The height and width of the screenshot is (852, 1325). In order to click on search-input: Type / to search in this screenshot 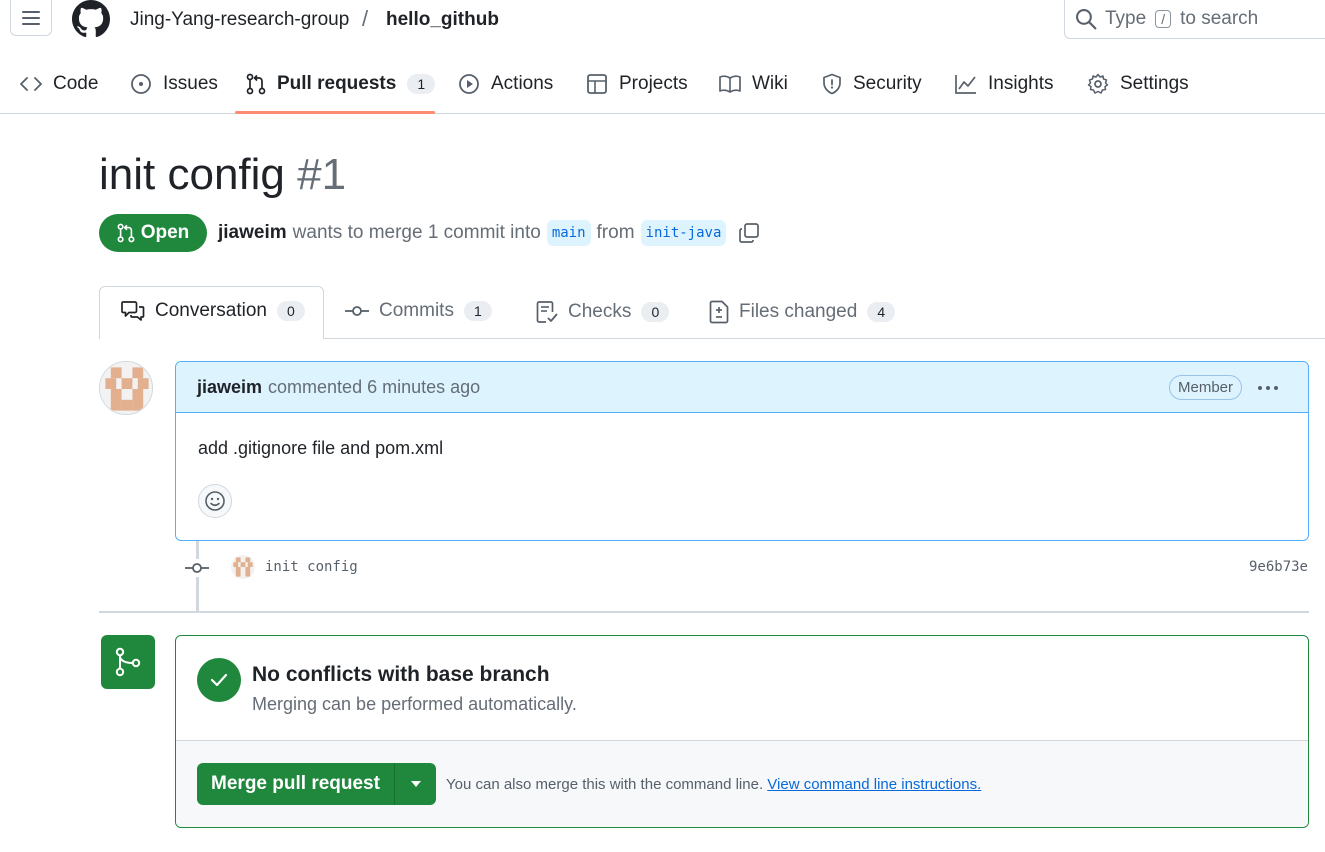, I will do `click(1194, 19)`.